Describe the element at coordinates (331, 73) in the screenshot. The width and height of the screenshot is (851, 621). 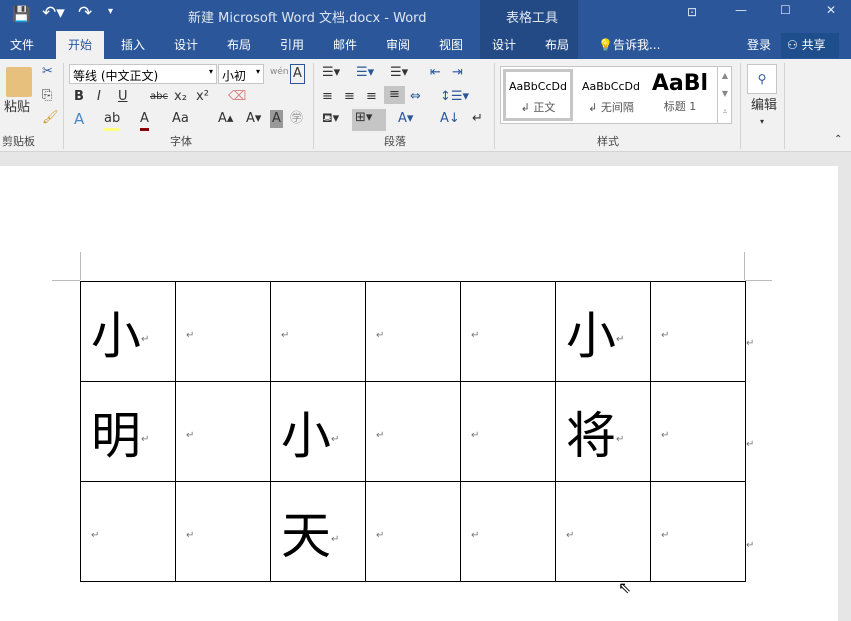
I see `bullets-icon: ☰▾` at that location.